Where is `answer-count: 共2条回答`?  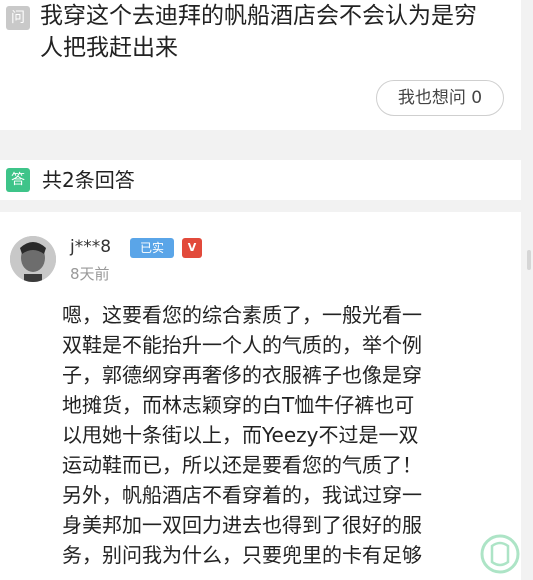
answer-count: 共2条回答 is located at coordinates (88, 180).